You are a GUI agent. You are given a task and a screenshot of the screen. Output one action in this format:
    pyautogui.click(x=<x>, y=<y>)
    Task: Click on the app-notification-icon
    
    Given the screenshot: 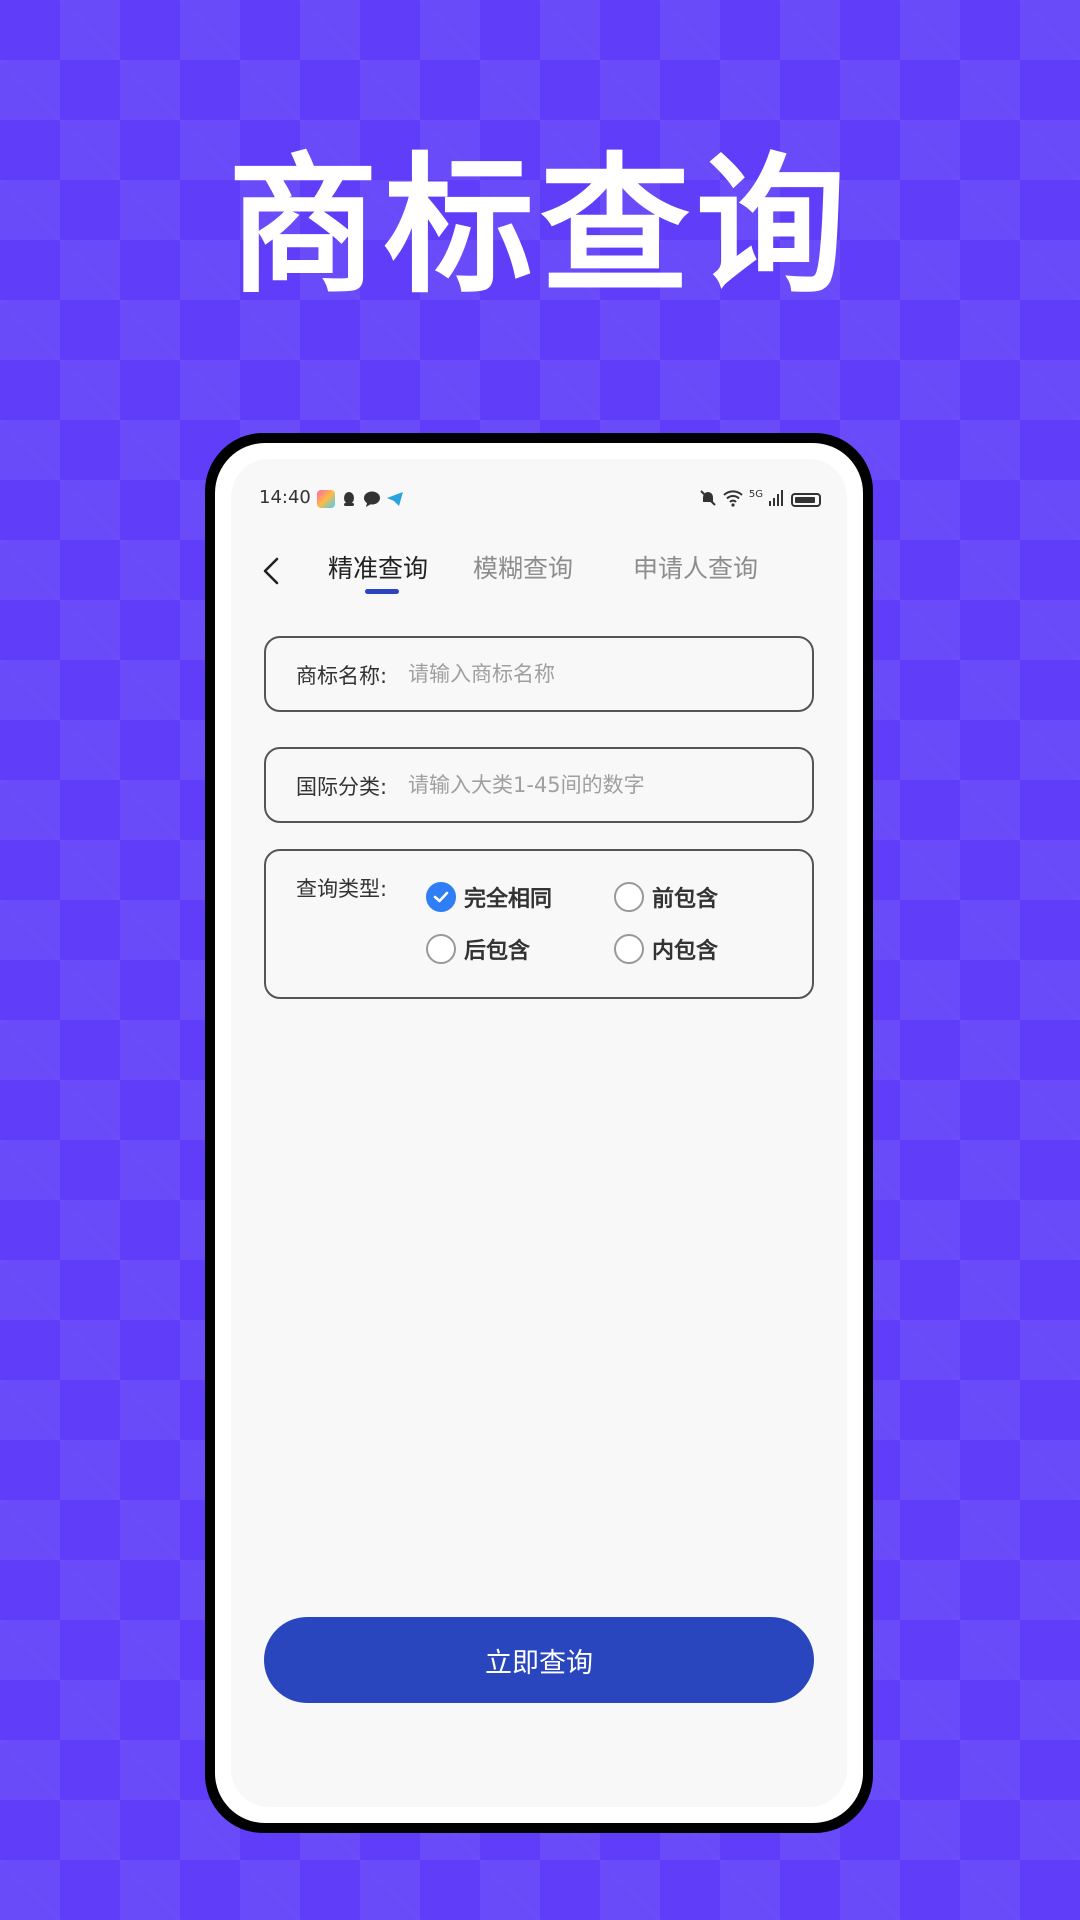 What is the action you would take?
    pyautogui.click(x=326, y=499)
    